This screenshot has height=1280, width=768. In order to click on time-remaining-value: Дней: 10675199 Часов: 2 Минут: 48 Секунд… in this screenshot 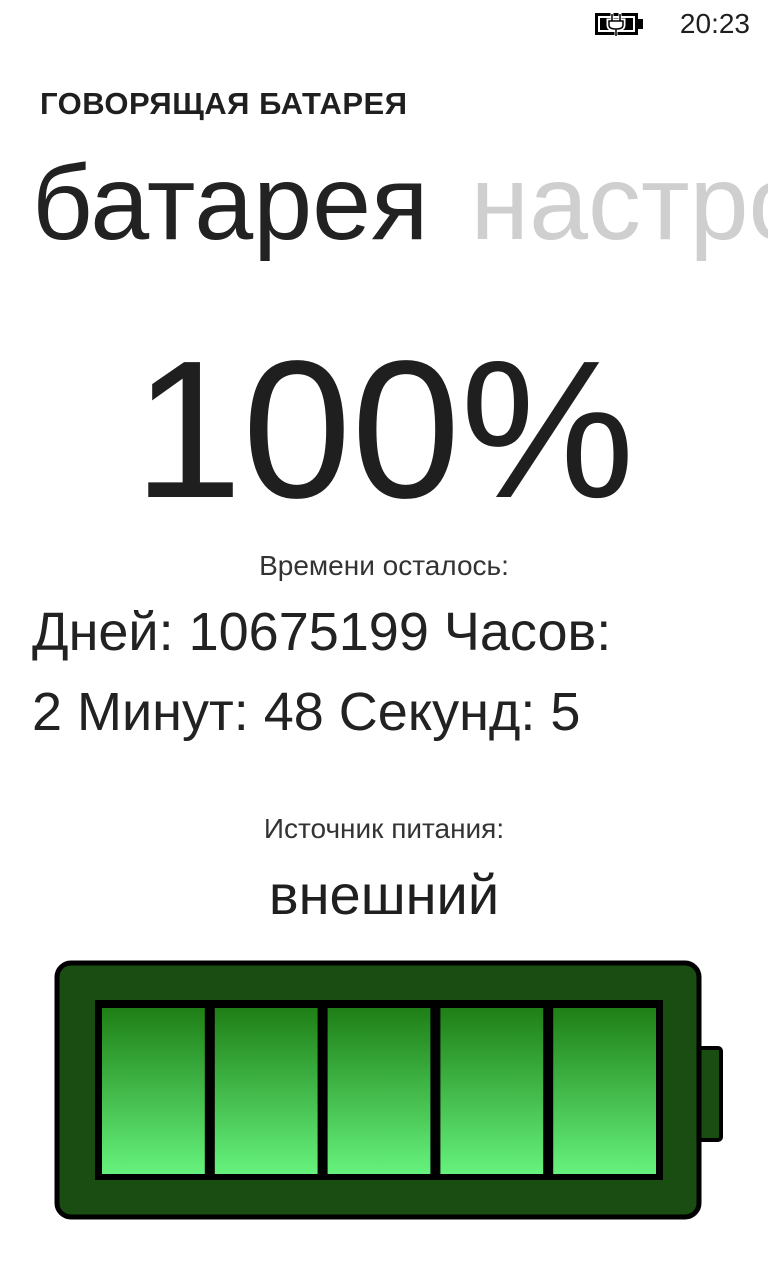, I will do `click(382, 672)`.